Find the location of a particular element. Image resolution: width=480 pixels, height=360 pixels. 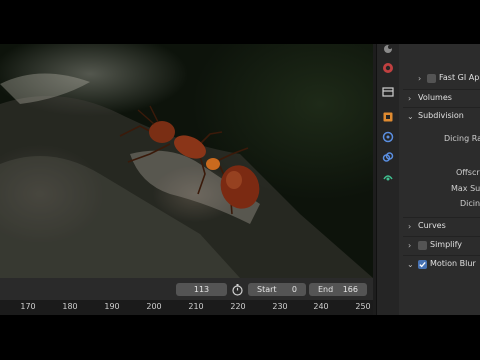

current-frame-value: 113 is located at coordinates (201, 289).